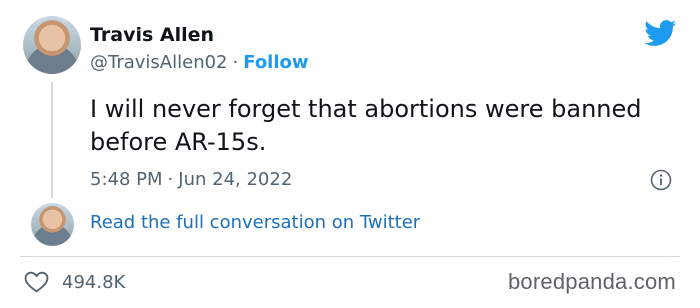  Describe the element at coordinates (152, 35) in the screenshot. I see `author-name: Travis Allen` at that location.